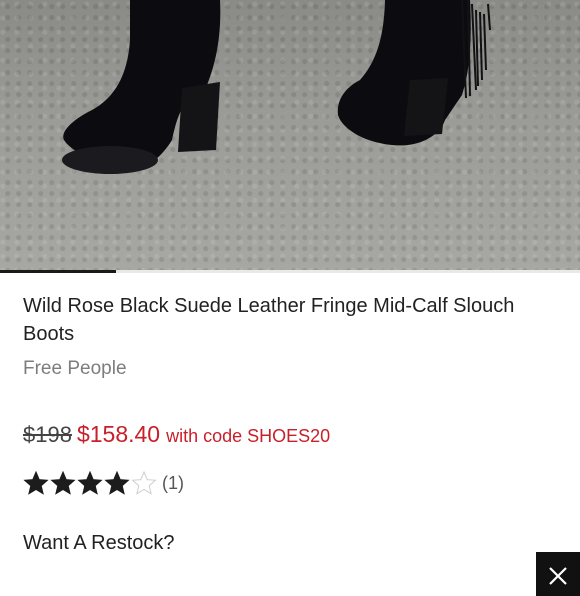  What do you see at coordinates (75, 369) in the screenshot?
I see `product-brand: Free People` at bounding box center [75, 369].